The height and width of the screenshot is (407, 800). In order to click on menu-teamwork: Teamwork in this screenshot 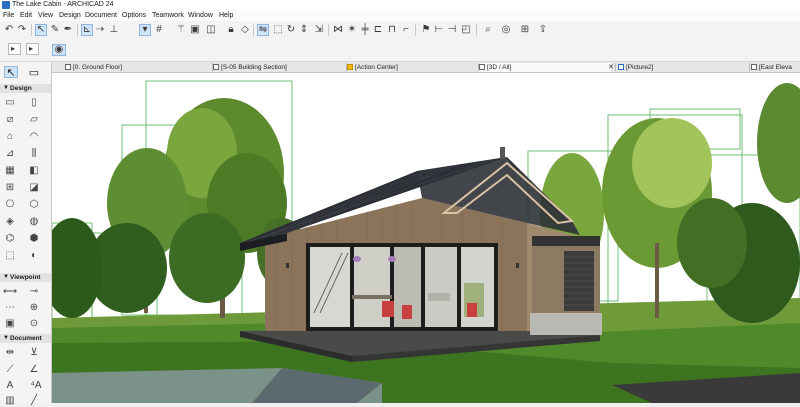, I will do `click(168, 15)`.